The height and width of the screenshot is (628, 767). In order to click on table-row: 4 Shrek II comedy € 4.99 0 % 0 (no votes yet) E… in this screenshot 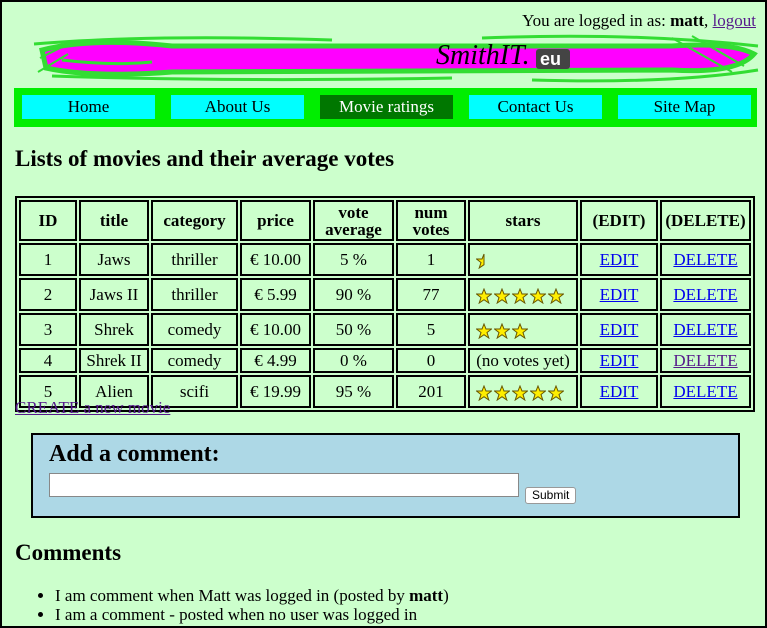, I will do `click(385, 360)`.